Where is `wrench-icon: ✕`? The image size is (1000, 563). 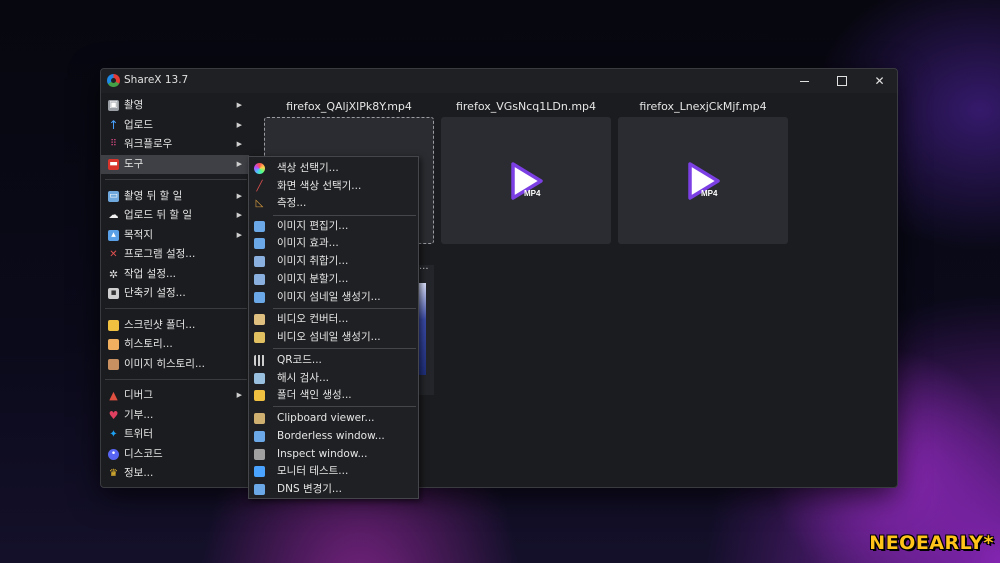 wrench-icon: ✕ is located at coordinates (113, 254).